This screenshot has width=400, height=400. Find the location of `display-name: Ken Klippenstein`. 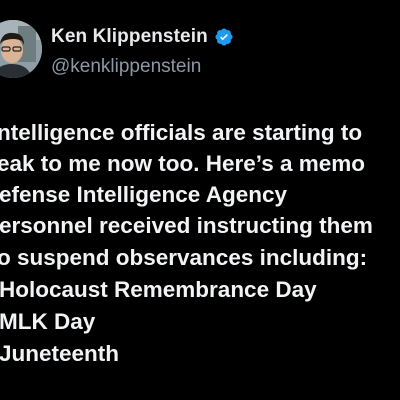

display-name: Ken Klippenstein is located at coordinates (129, 37).